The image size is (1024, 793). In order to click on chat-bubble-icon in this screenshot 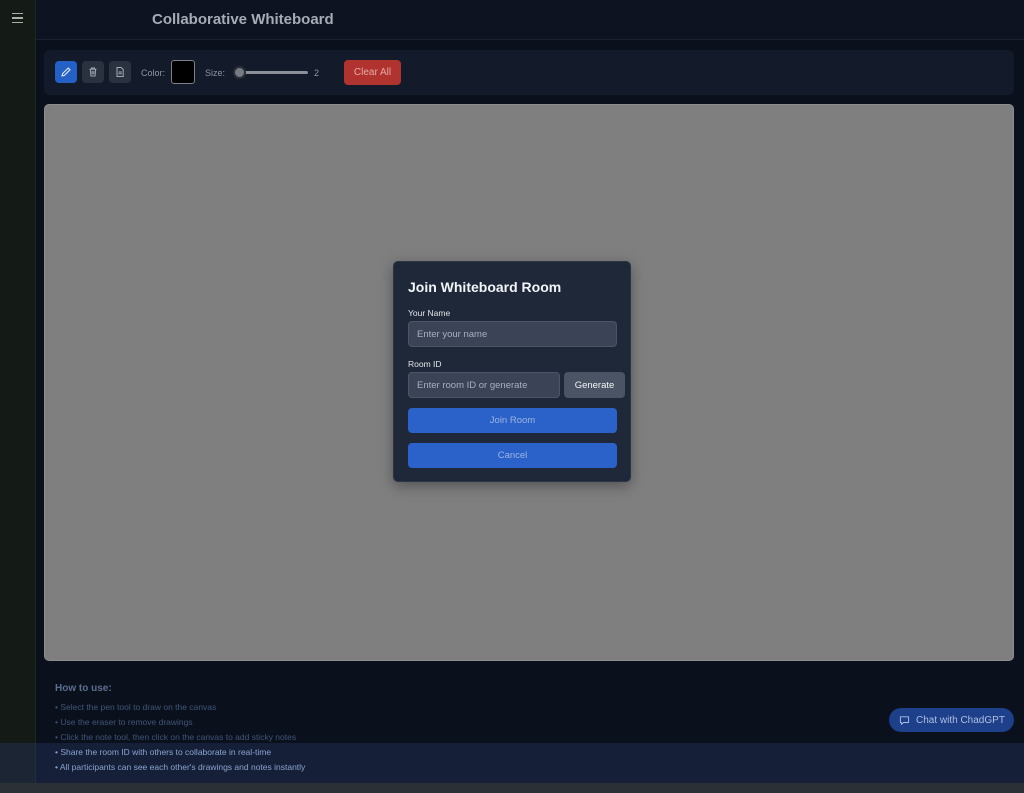, I will do `click(904, 720)`.